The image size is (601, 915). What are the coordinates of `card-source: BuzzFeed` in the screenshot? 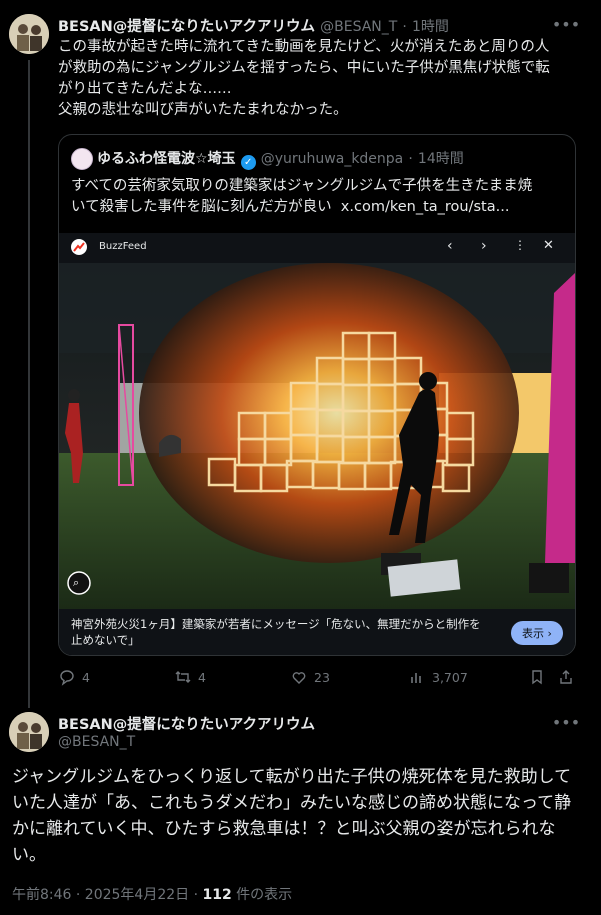 It's located at (123, 246).